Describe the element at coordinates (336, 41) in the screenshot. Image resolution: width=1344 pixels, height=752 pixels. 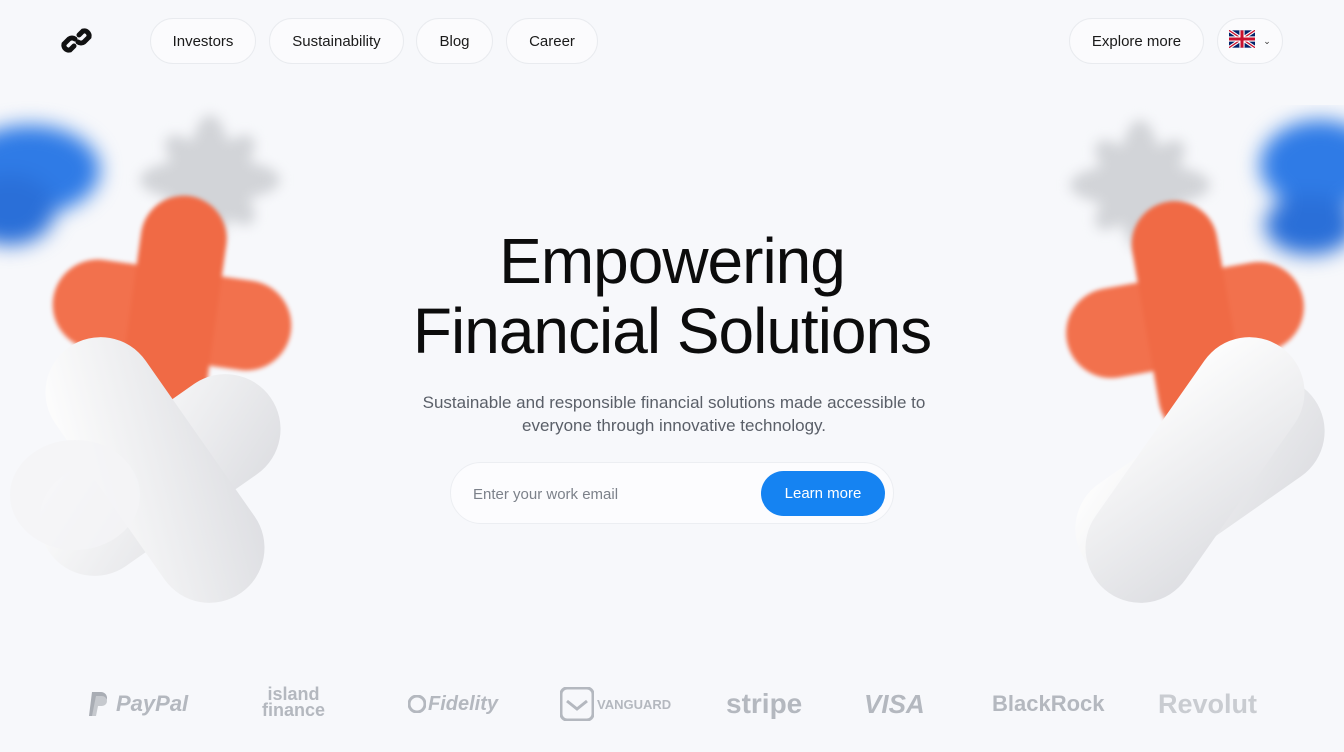
I see `nav-link-sustainability: Sustainability` at that location.